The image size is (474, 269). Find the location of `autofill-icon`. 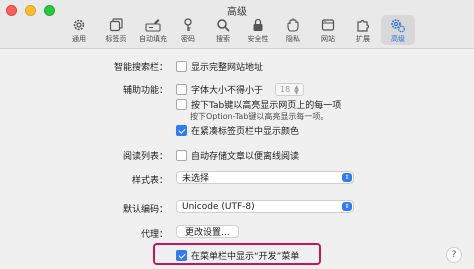

autofill-icon is located at coordinates (153, 25).